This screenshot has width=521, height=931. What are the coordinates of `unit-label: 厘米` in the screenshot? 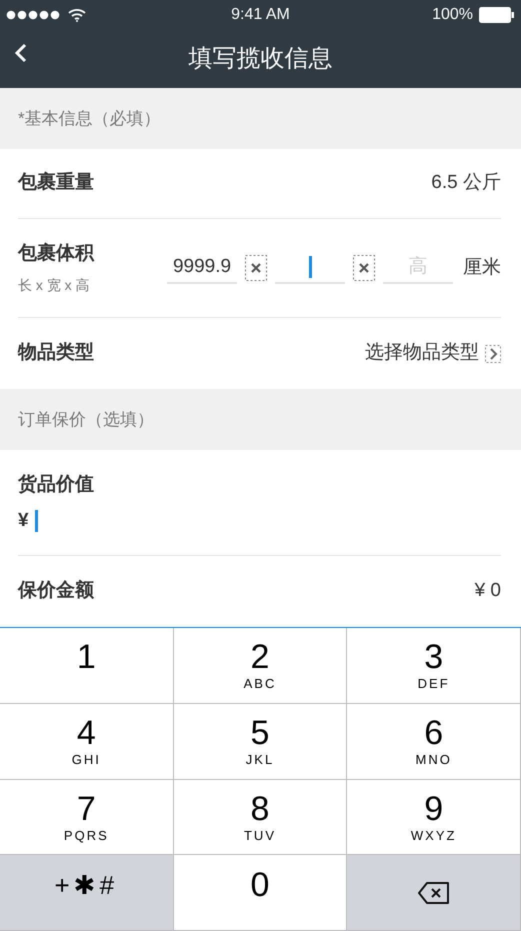 It's located at (482, 268).